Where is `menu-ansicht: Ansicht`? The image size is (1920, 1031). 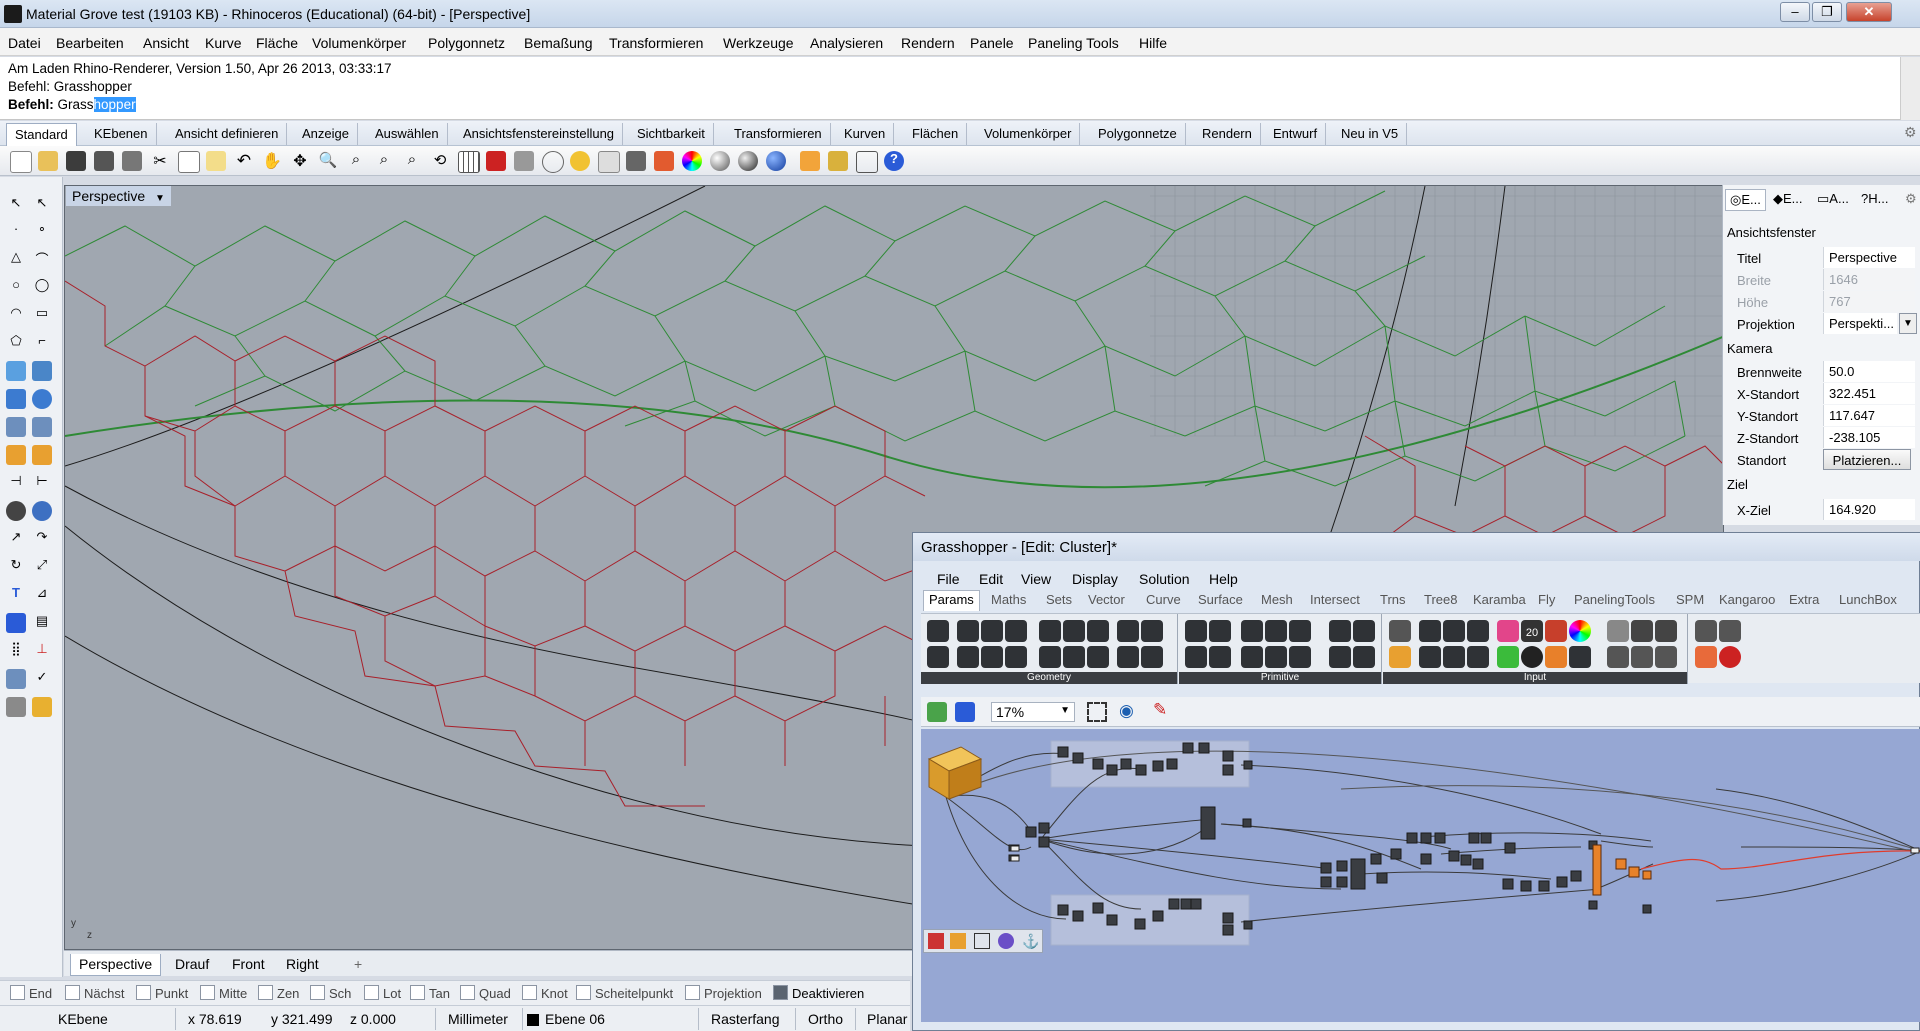
menu-ansicht: Ansicht is located at coordinates (166, 43).